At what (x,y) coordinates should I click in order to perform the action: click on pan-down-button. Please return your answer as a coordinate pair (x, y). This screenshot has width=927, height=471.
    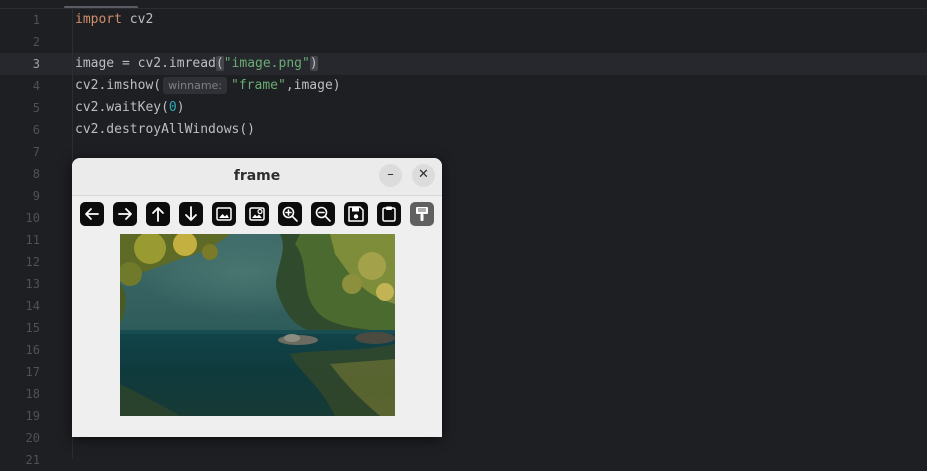
    Looking at the image, I should click on (191, 214).